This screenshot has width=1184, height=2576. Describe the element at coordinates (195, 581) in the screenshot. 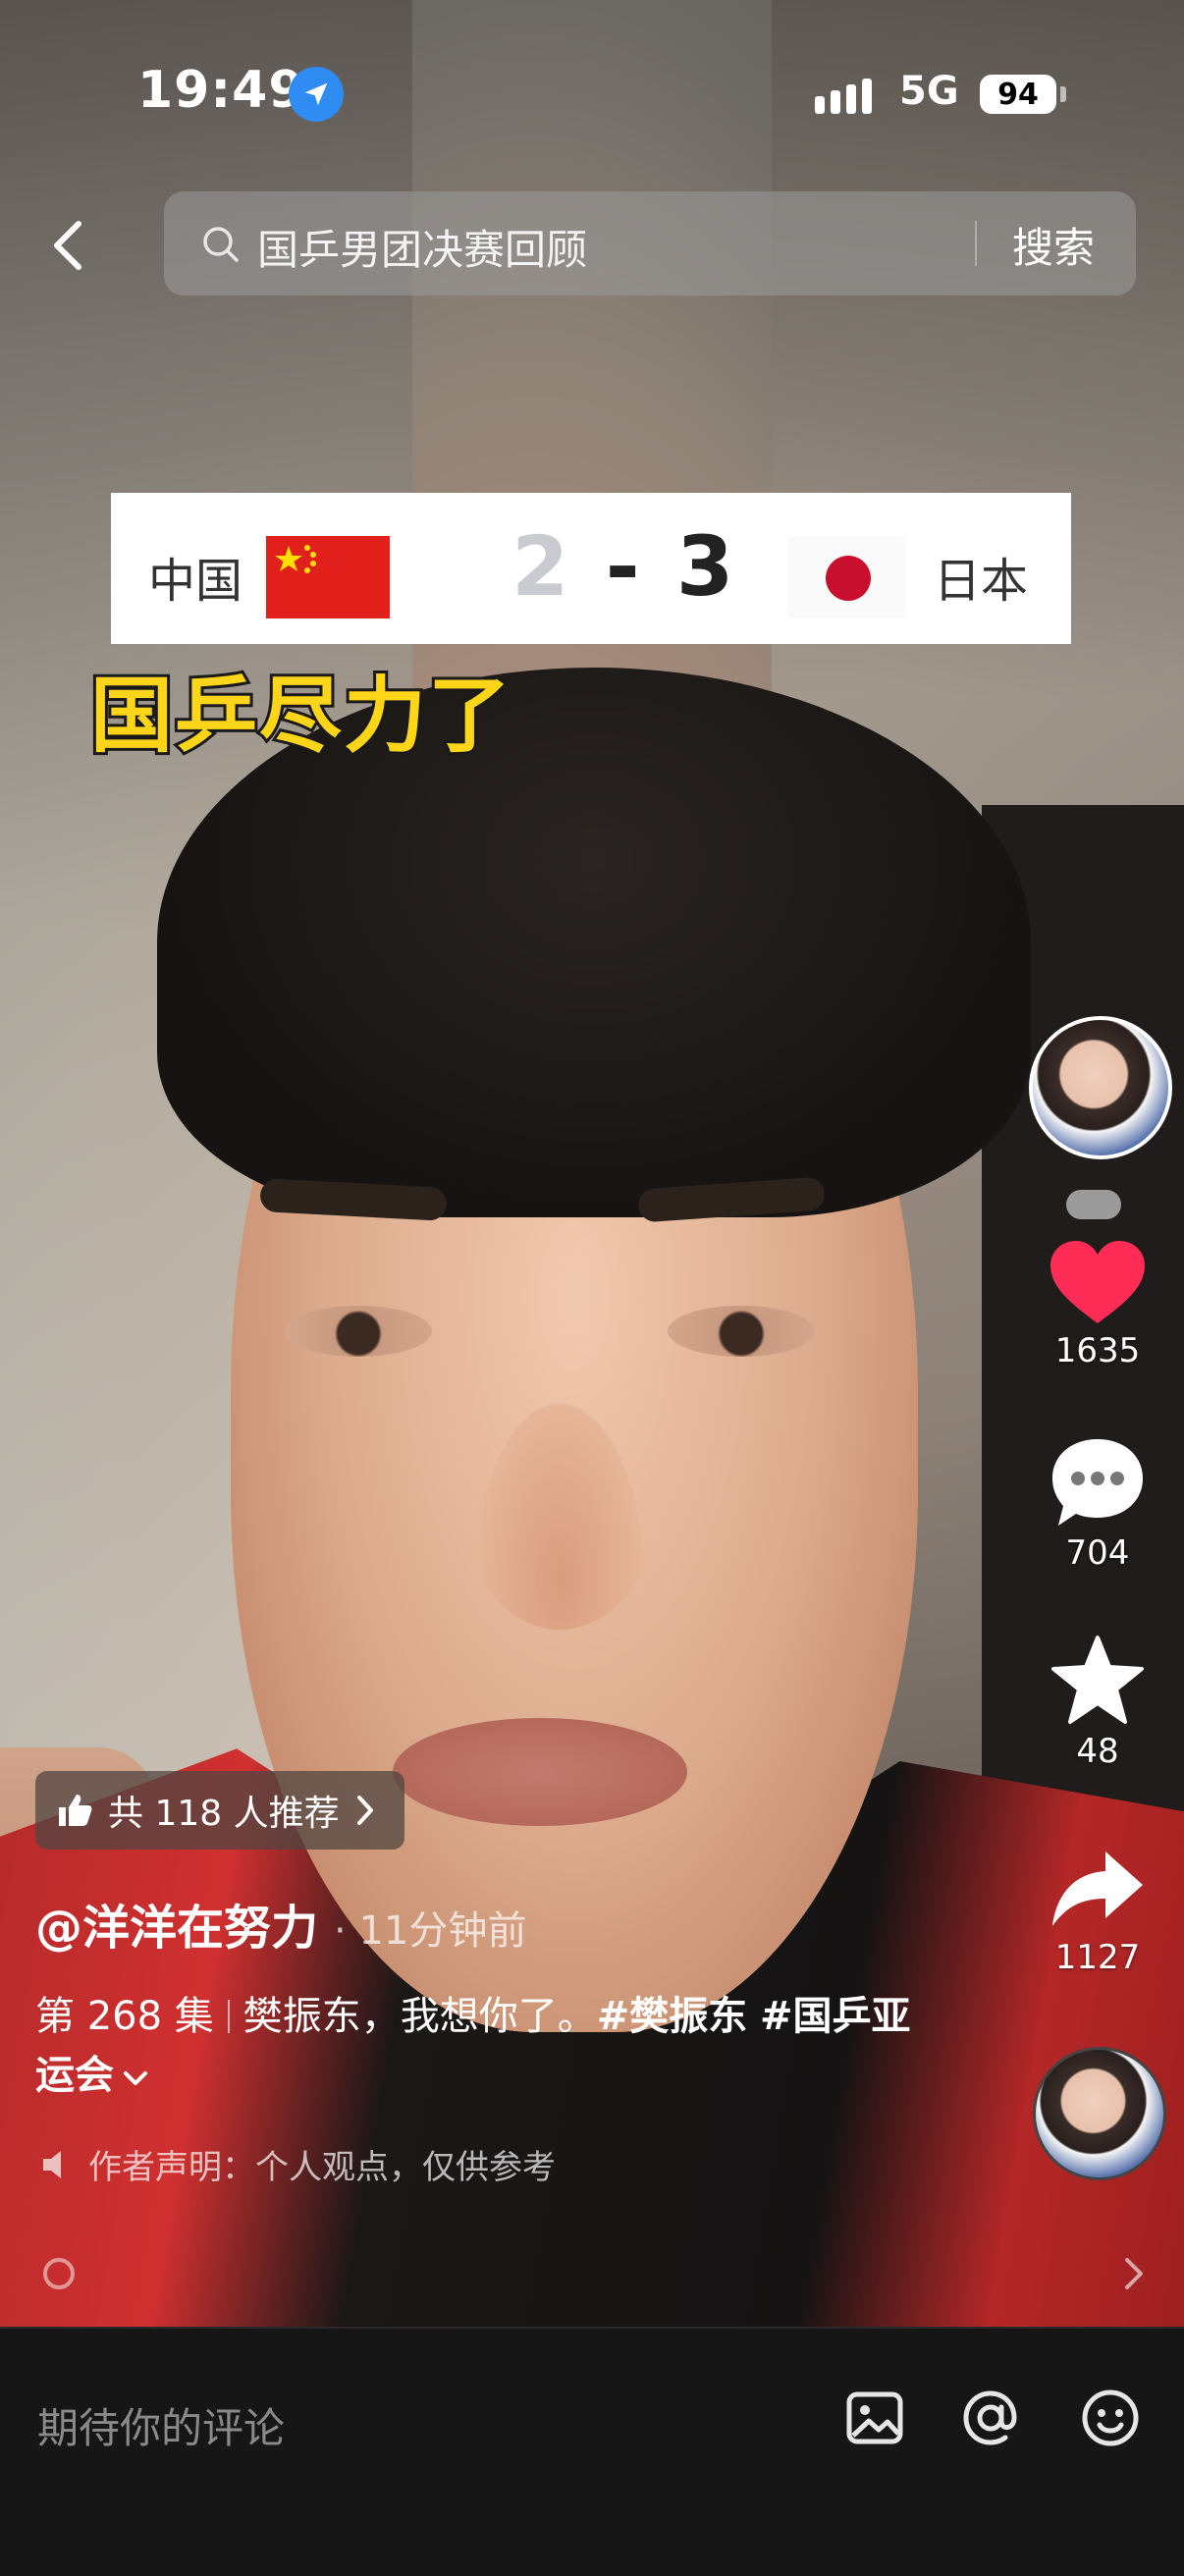

I see `team-left: 中国` at that location.